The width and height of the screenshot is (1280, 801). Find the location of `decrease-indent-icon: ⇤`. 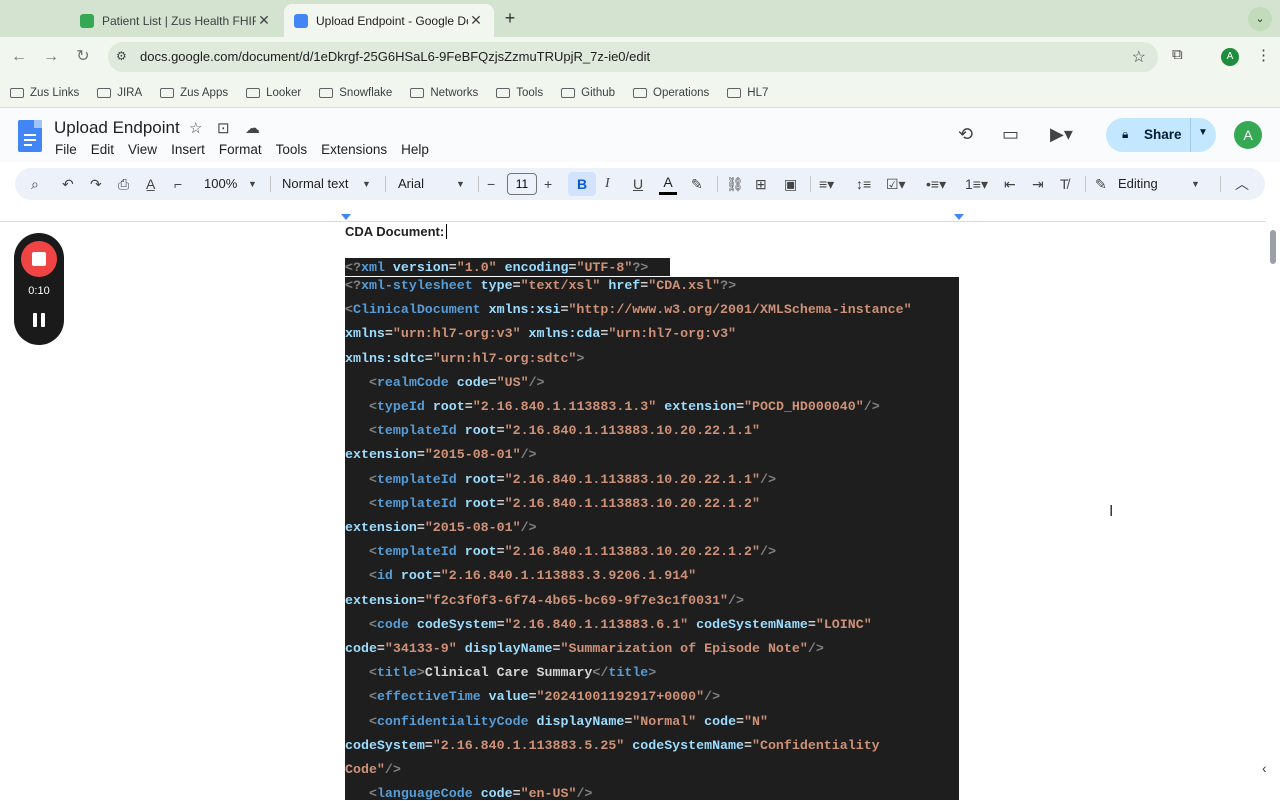

decrease-indent-icon: ⇤ is located at coordinates (1010, 184).